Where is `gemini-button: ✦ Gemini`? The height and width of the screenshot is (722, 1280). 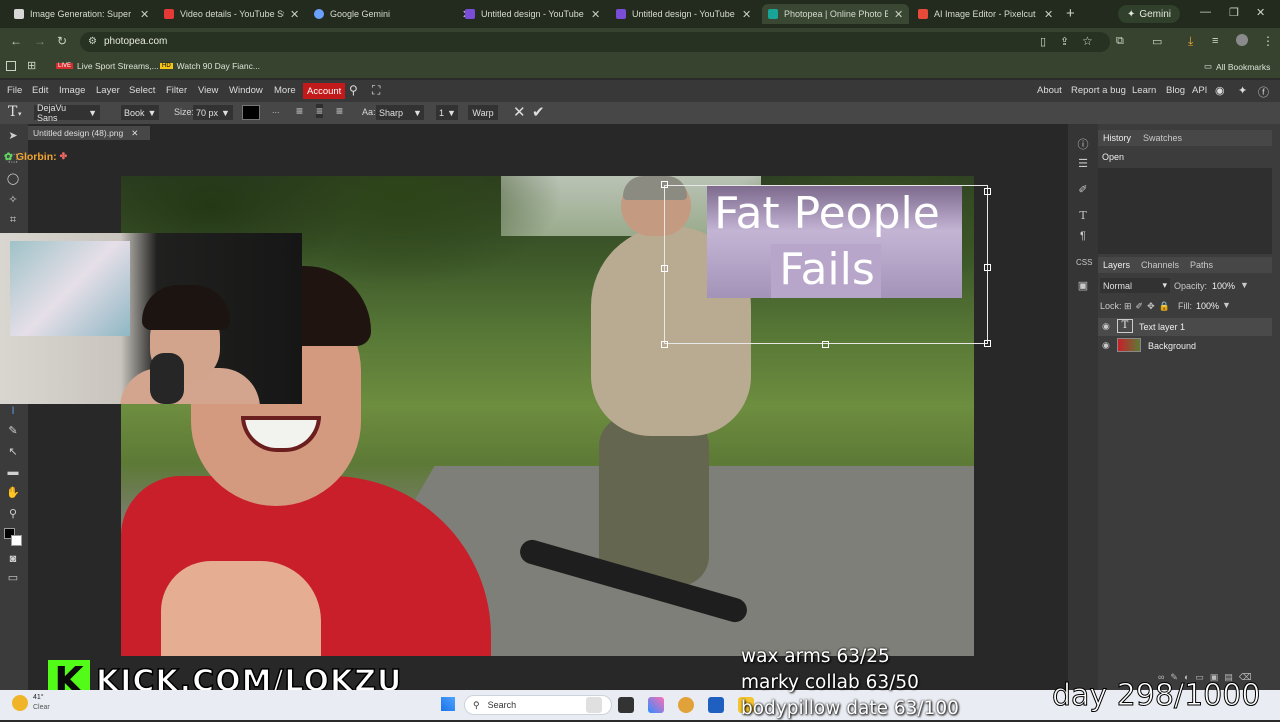
gemini-button: ✦ Gemini is located at coordinates (1149, 14).